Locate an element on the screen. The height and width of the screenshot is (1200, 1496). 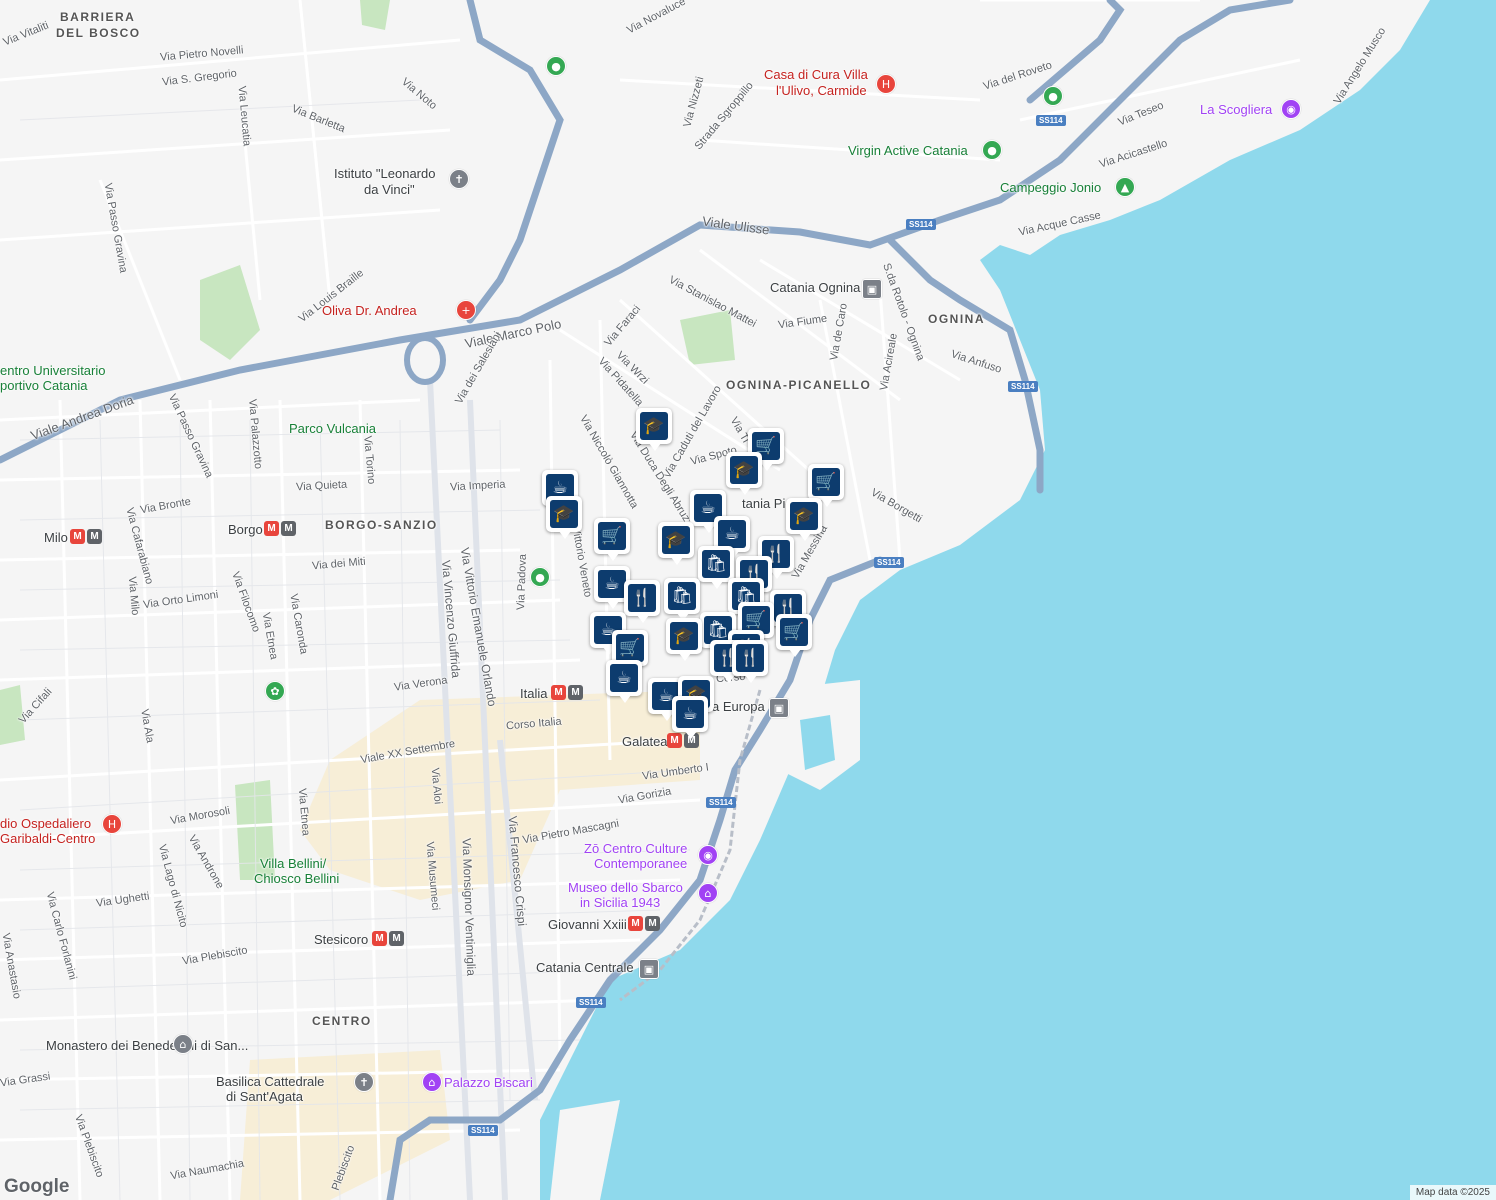
park-area is located at coordinates (375, 15).